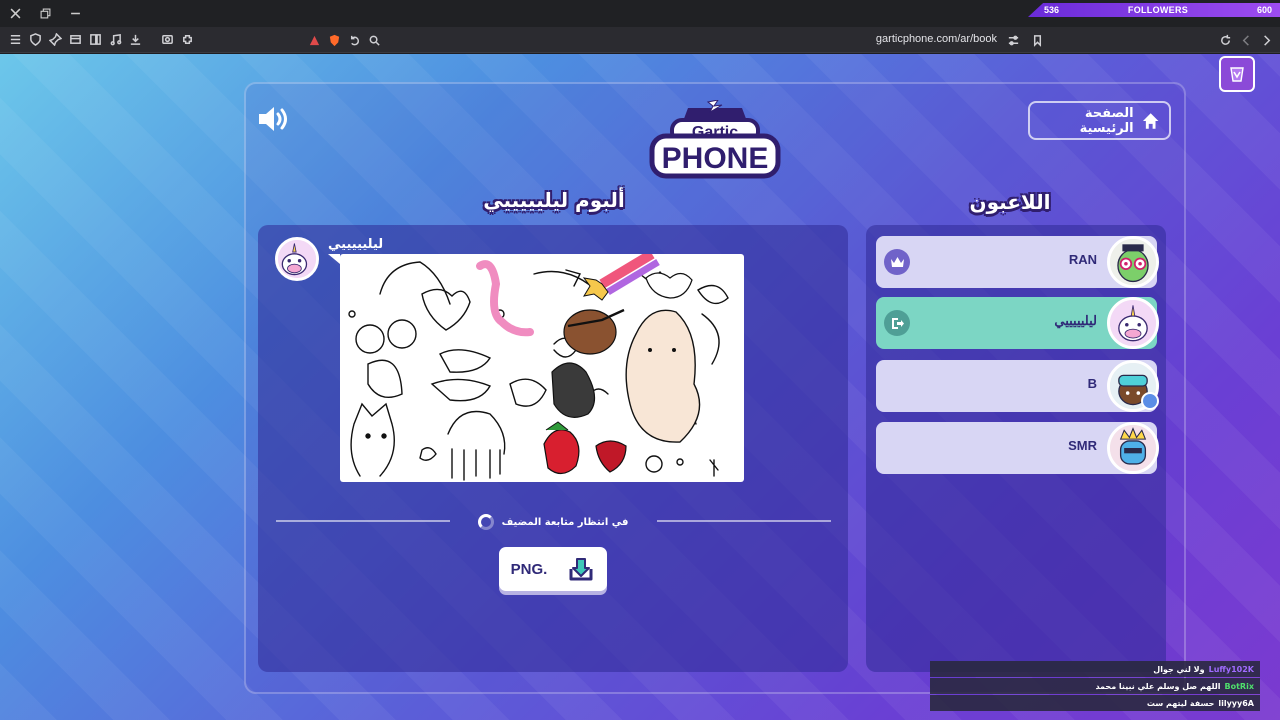 This screenshot has width=1280, height=720. I want to click on home-icon, so click(1150, 120).